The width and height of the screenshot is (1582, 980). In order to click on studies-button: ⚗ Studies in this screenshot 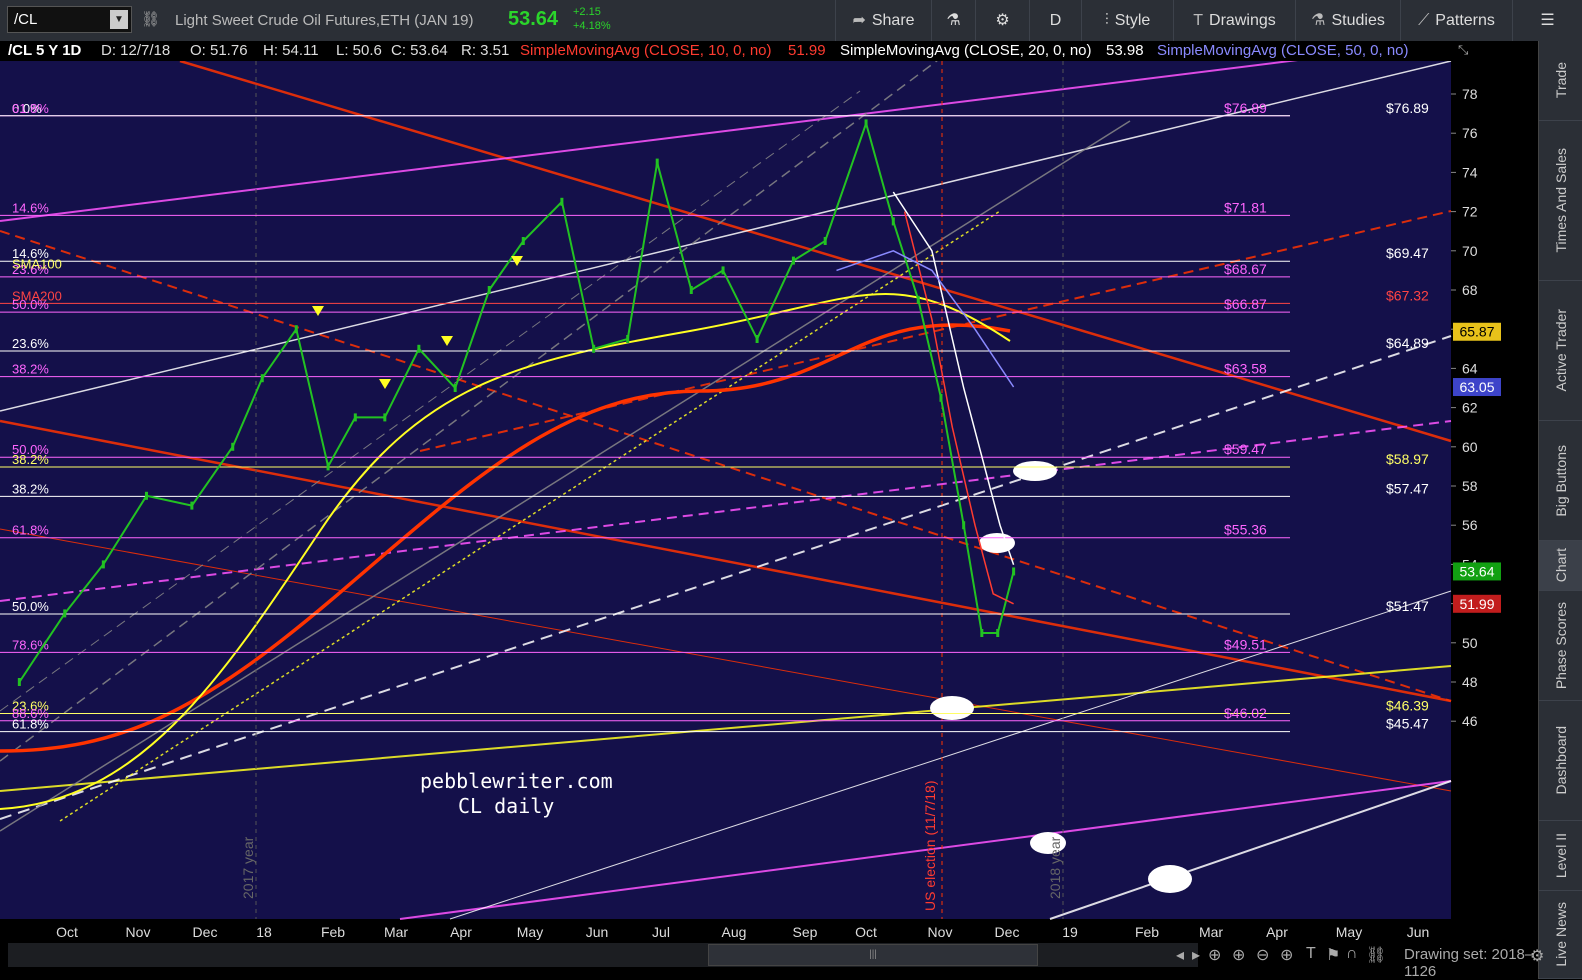, I will do `click(1347, 20)`.